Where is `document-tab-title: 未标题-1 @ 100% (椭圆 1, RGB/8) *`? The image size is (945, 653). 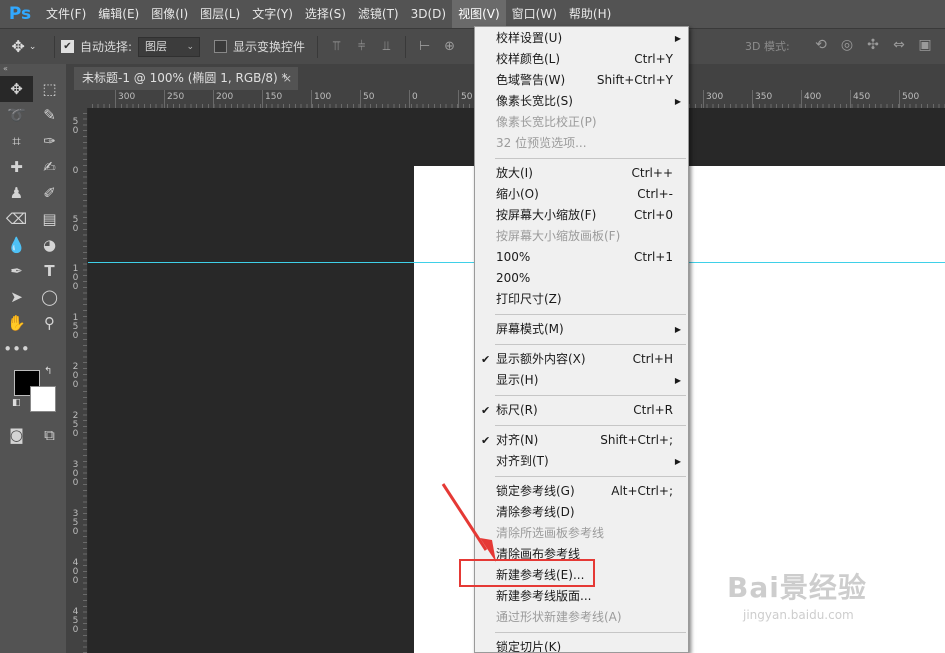
document-tab-title: 未标题-1 @ 100% (椭圆 1, RGB/8) * is located at coordinates (185, 78).